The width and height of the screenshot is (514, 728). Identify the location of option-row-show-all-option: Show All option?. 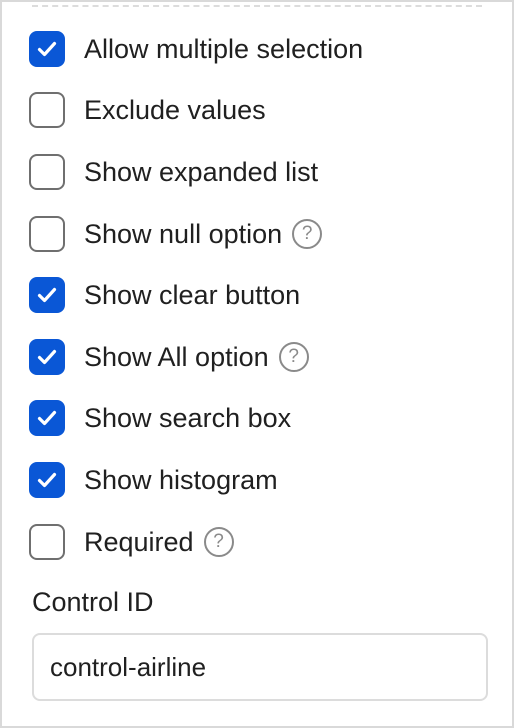
(260, 357).